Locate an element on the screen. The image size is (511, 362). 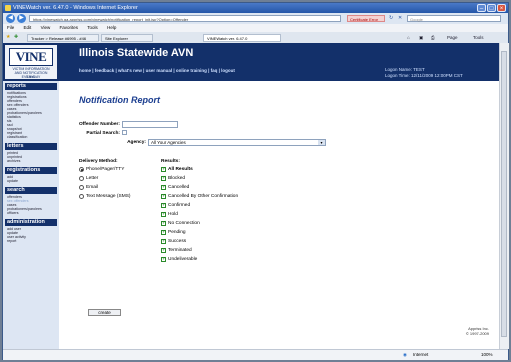
feeds-icon: ▣ is located at coordinates (421, 38).